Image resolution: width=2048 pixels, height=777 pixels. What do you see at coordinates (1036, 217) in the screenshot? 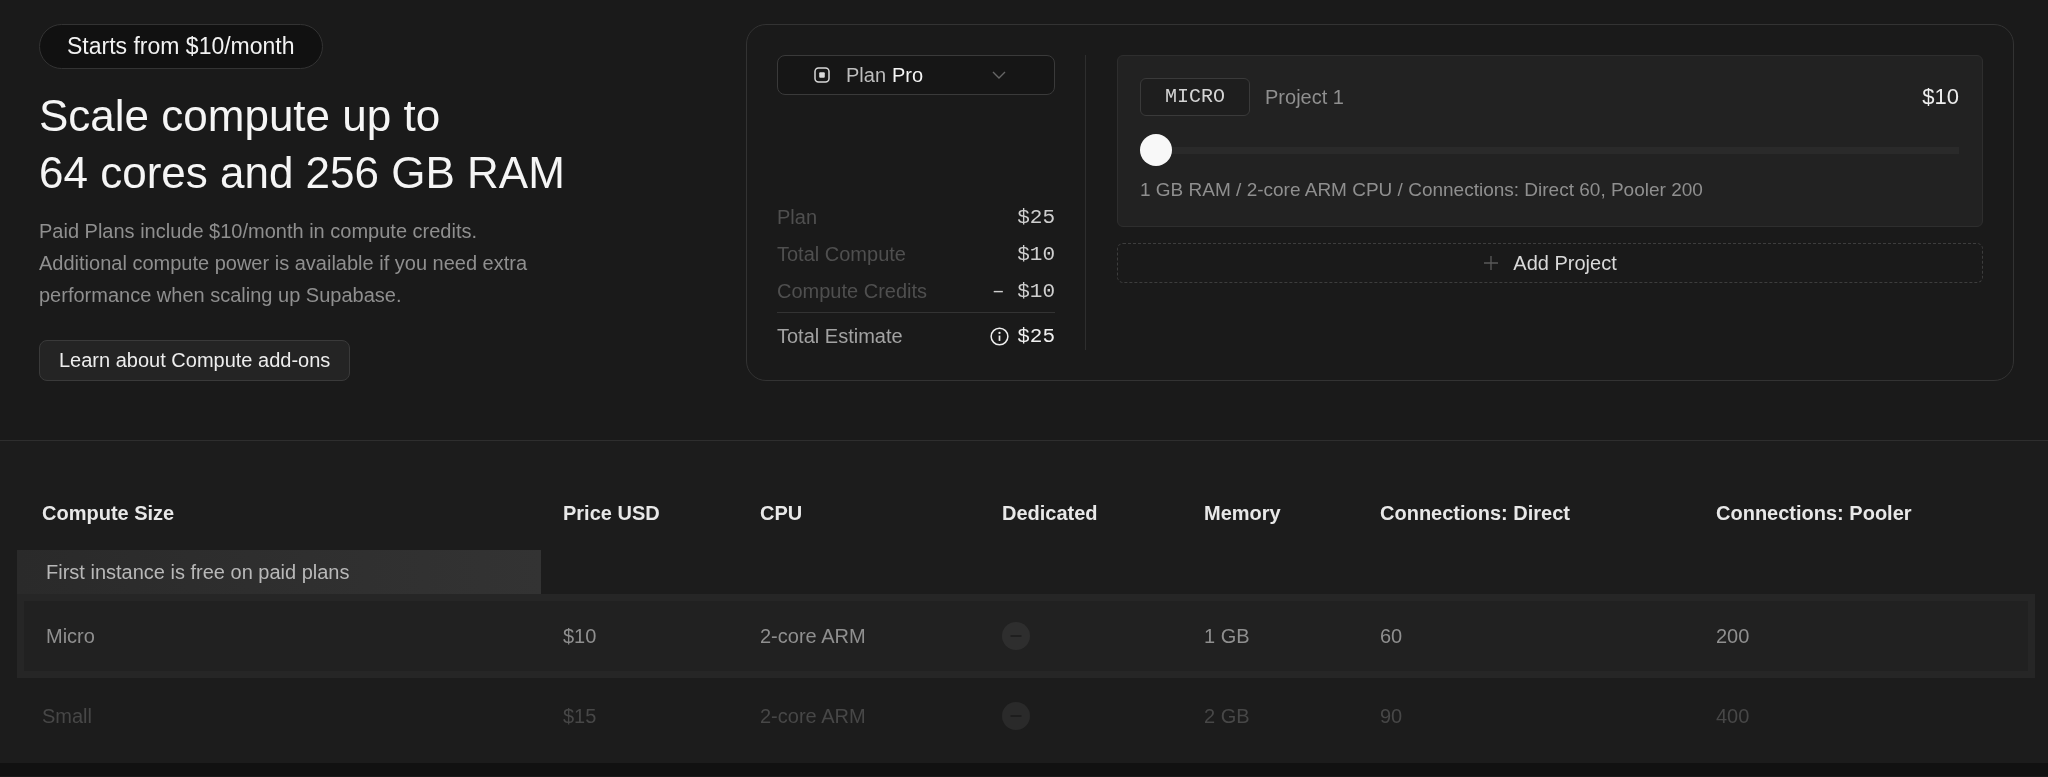
I see `summary-value: $25` at bounding box center [1036, 217].